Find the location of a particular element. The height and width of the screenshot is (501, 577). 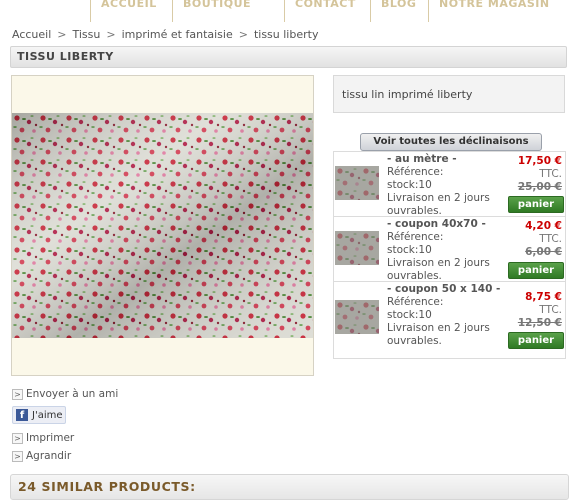

variant-name: - au mètre - is located at coordinates (422, 159).